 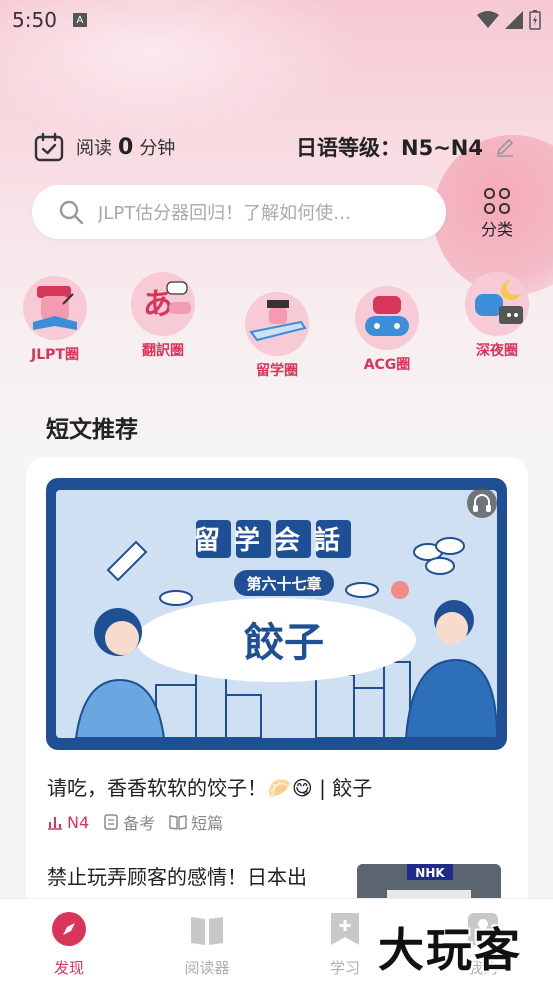 What do you see at coordinates (55, 355) in the screenshot?
I see `circle-label: JLPT圈` at bounding box center [55, 355].